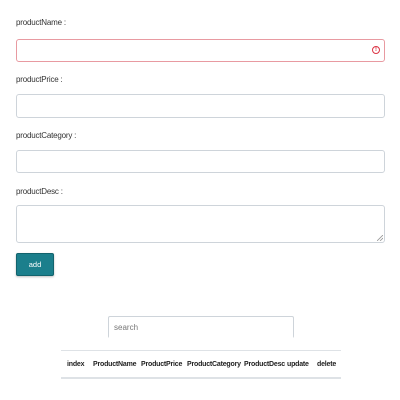 The height and width of the screenshot is (400, 400). What do you see at coordinates (380, 238) in the screenshot?
I see `resize-grip-icon` at bounding box center [380, 238].